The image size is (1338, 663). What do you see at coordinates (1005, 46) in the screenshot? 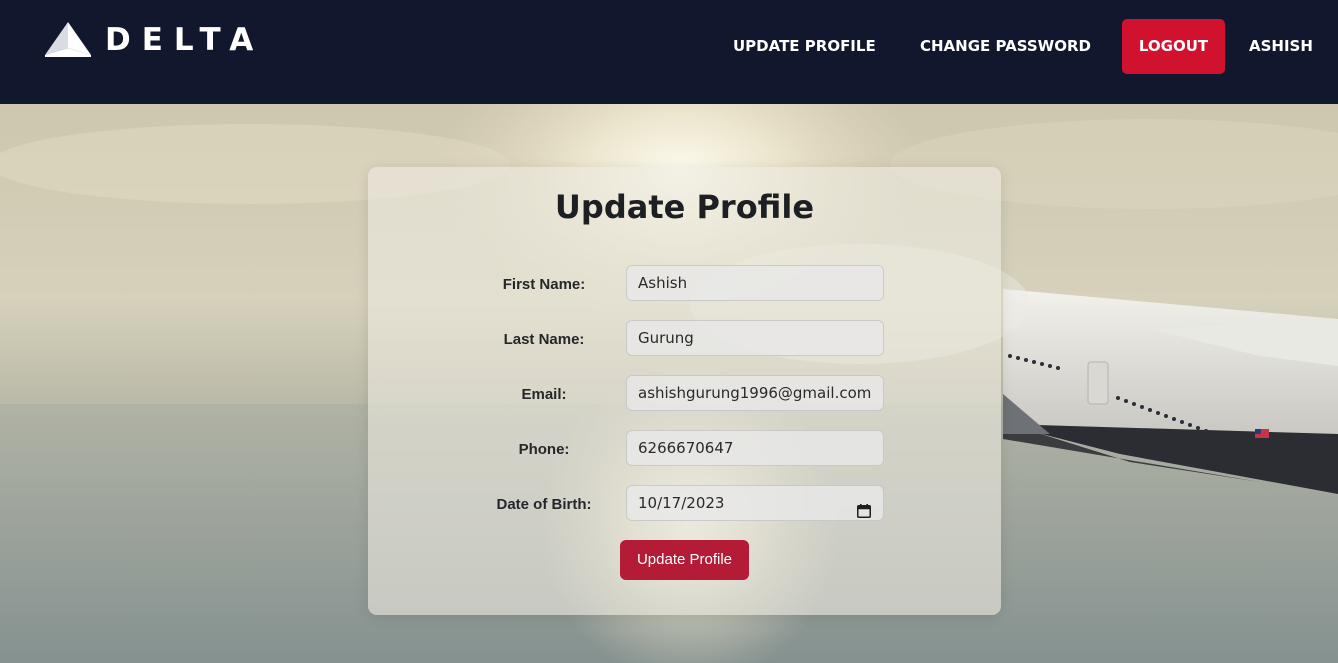
I see `nav-change-password: CHANGE PASSWORD` at bounding box center [1005, 46].